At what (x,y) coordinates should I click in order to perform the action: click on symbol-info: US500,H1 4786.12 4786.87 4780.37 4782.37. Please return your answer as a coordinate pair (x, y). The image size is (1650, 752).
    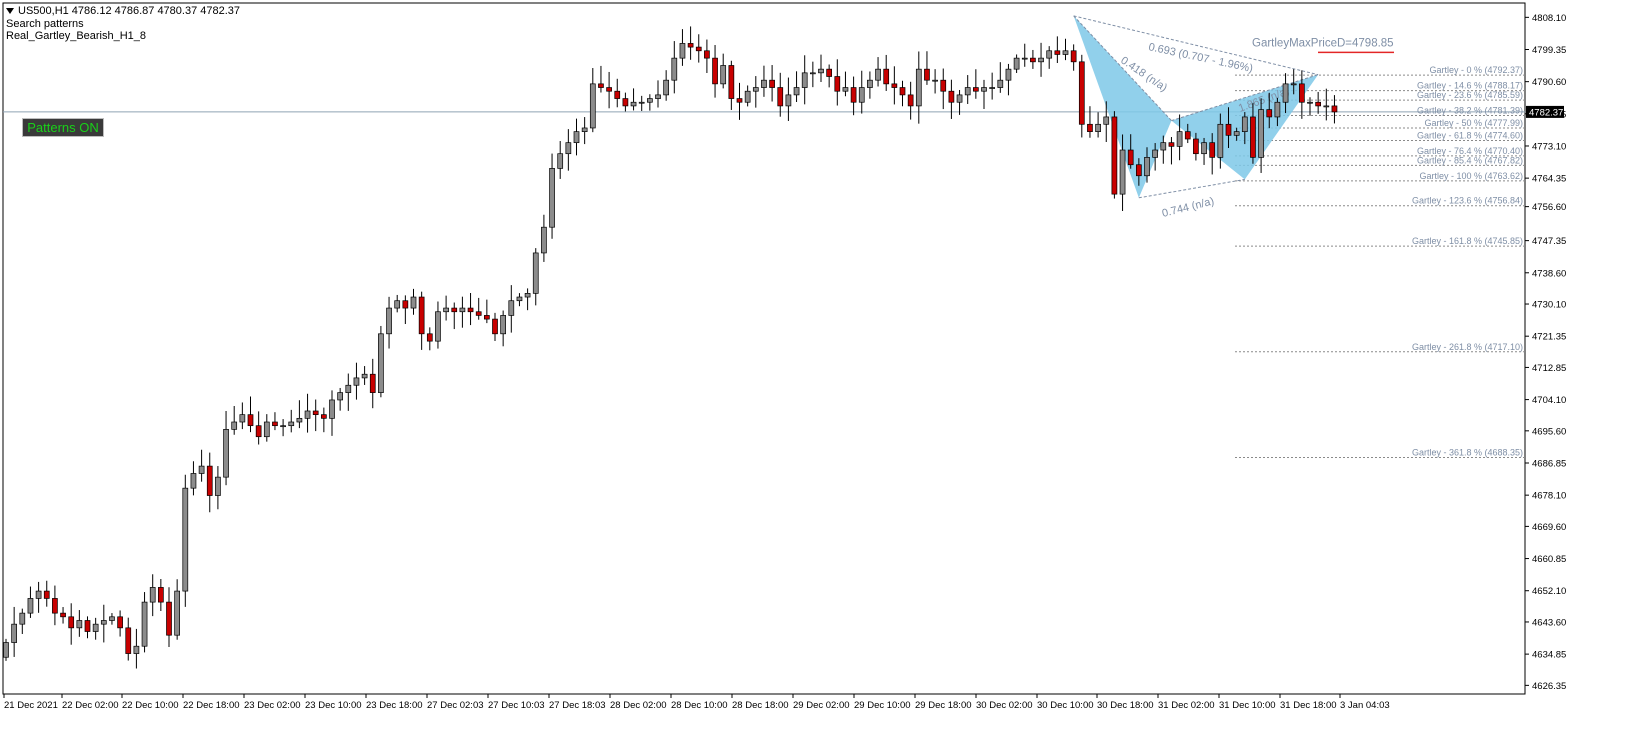
    Looking at the image, I should click on (123, 11).